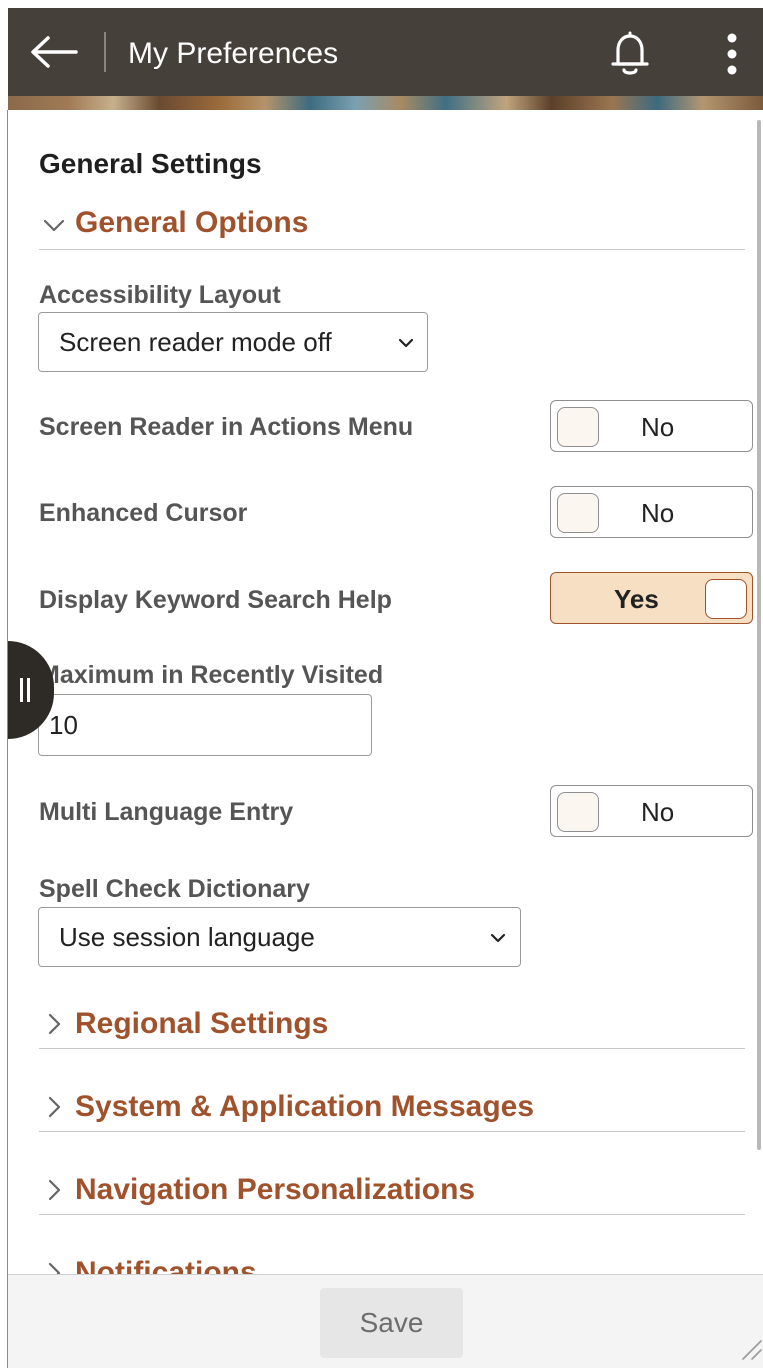 This screenshot has height=1368, width=763. Describe the element at coordinates (391, 1323) in the screenshot. I see `save-button: Save` at that location.